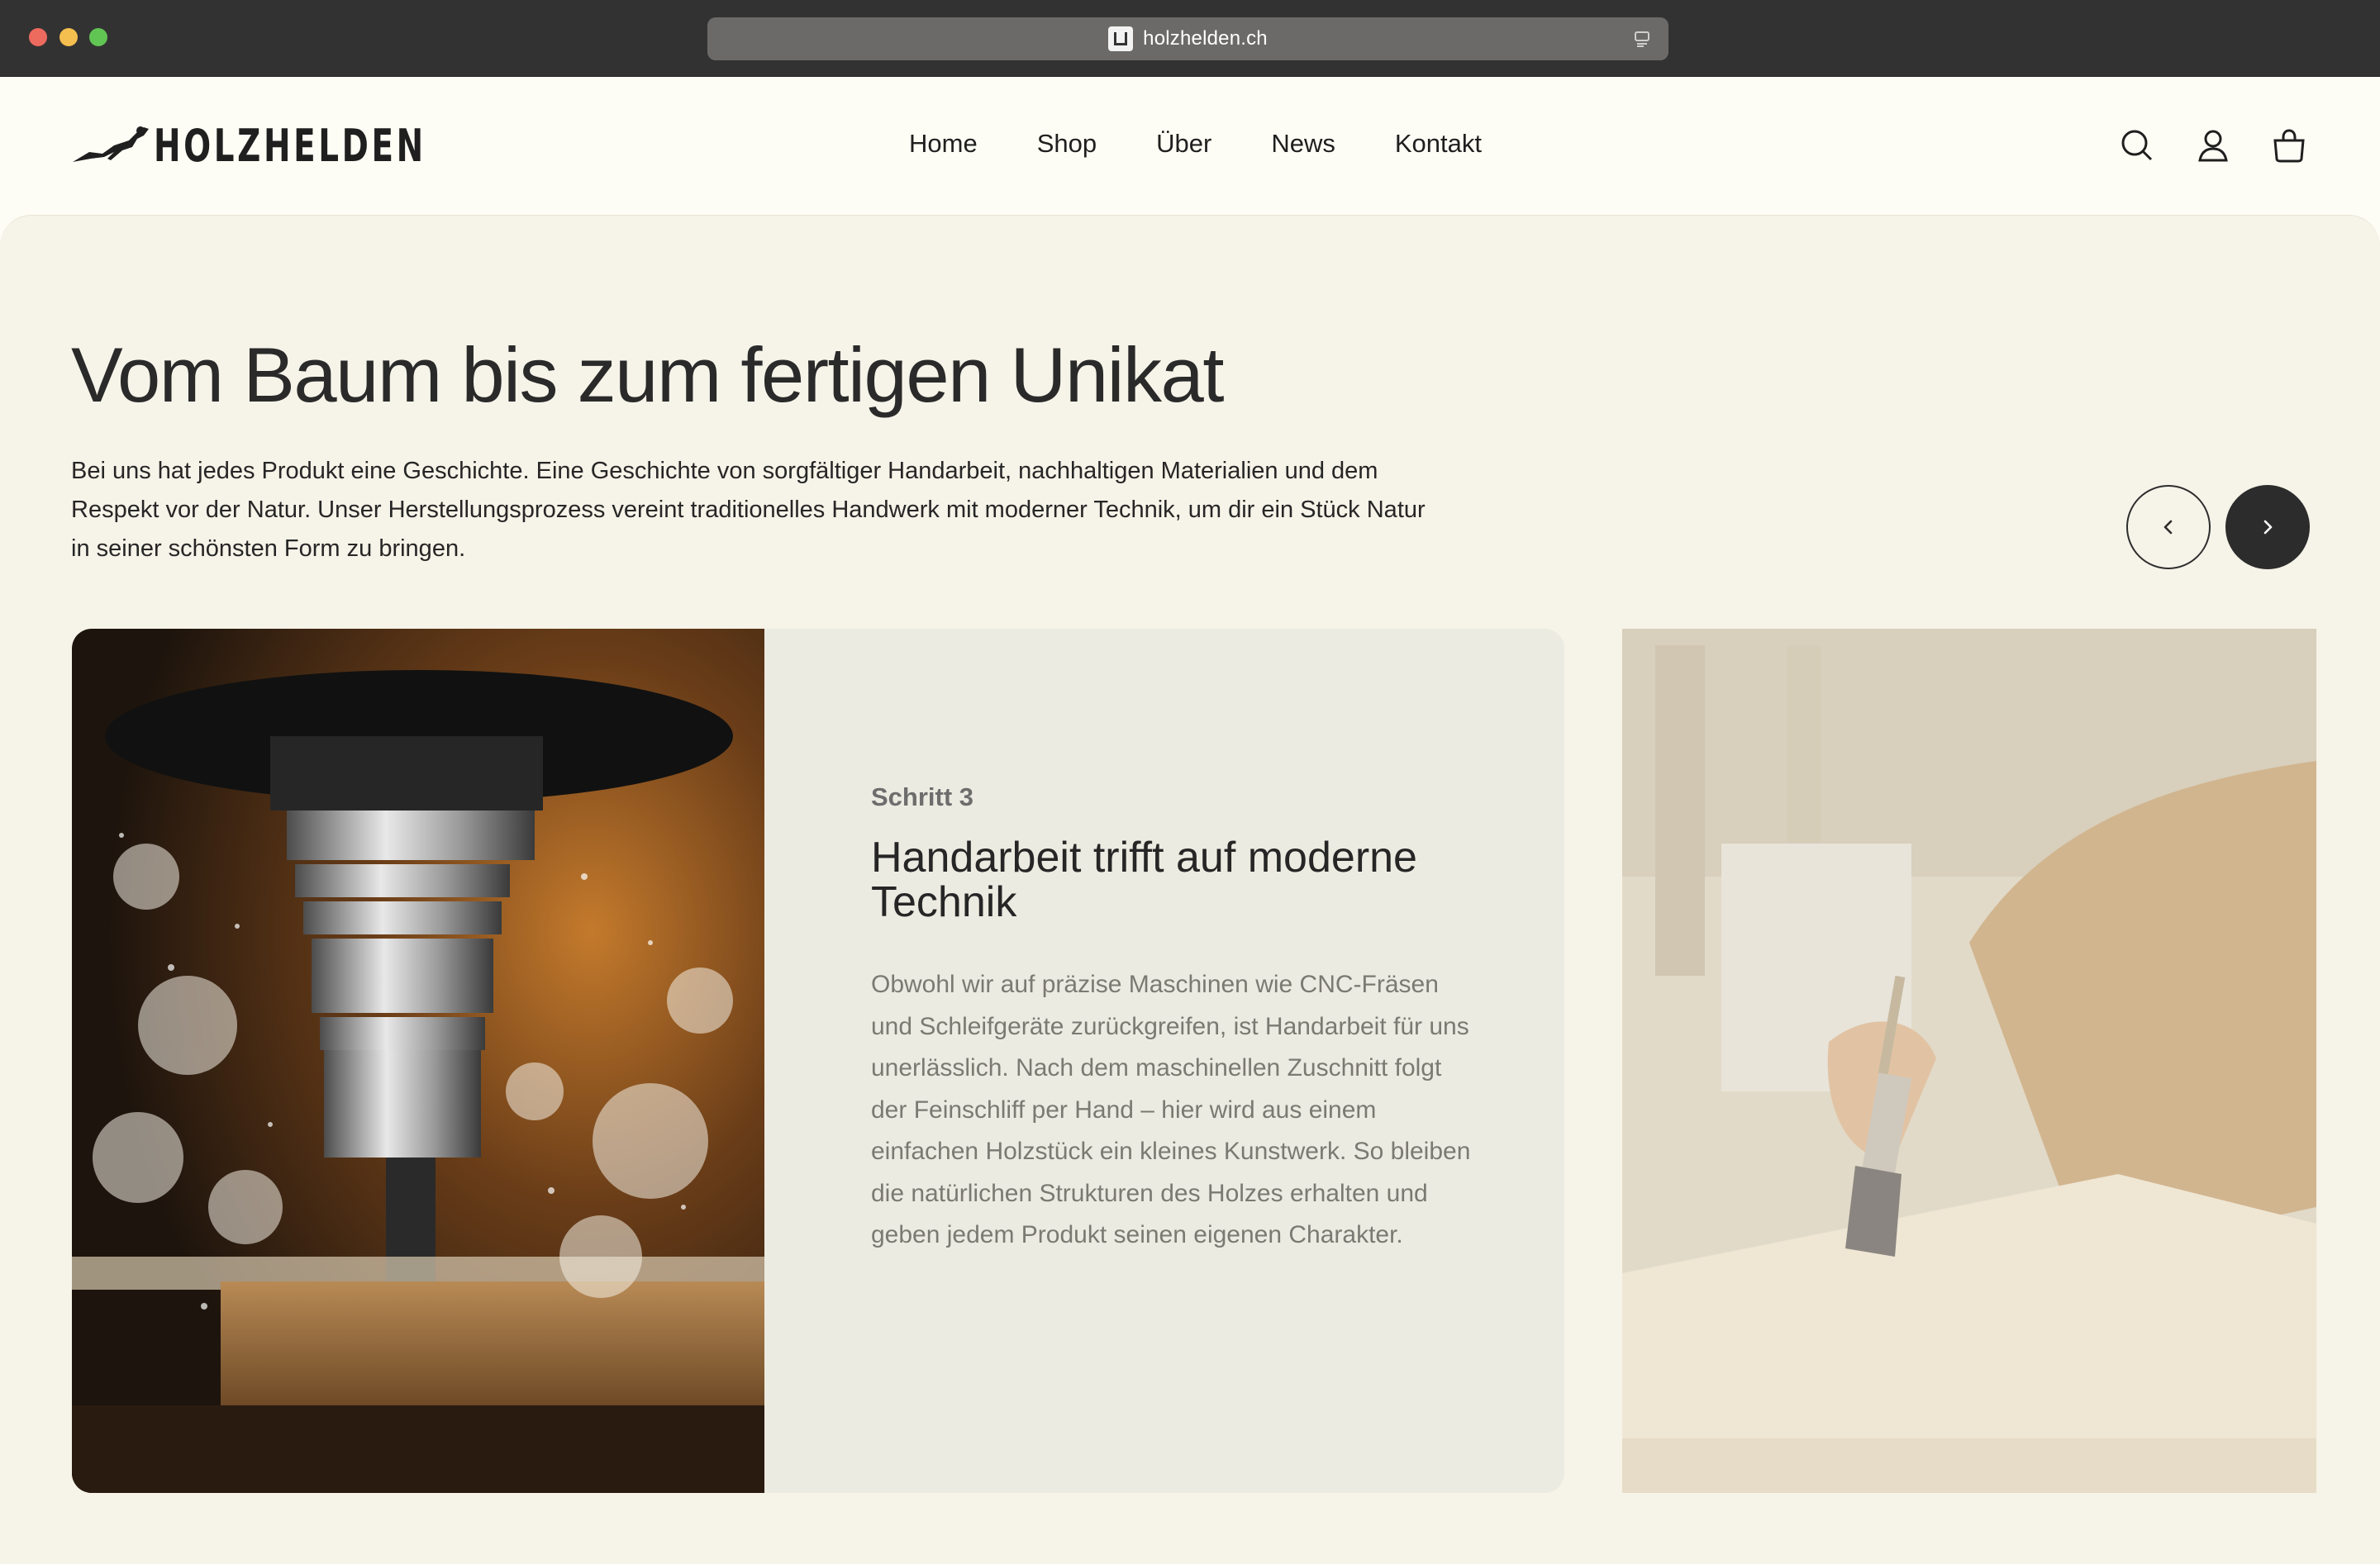 This screenshot has width=2380, height=1564. What do you see at coordinates (1144, 880) in the screenshot?
I see `slide-title: Handarbeit trifft auf moderne Technik` at bounding box center [1144, 880].